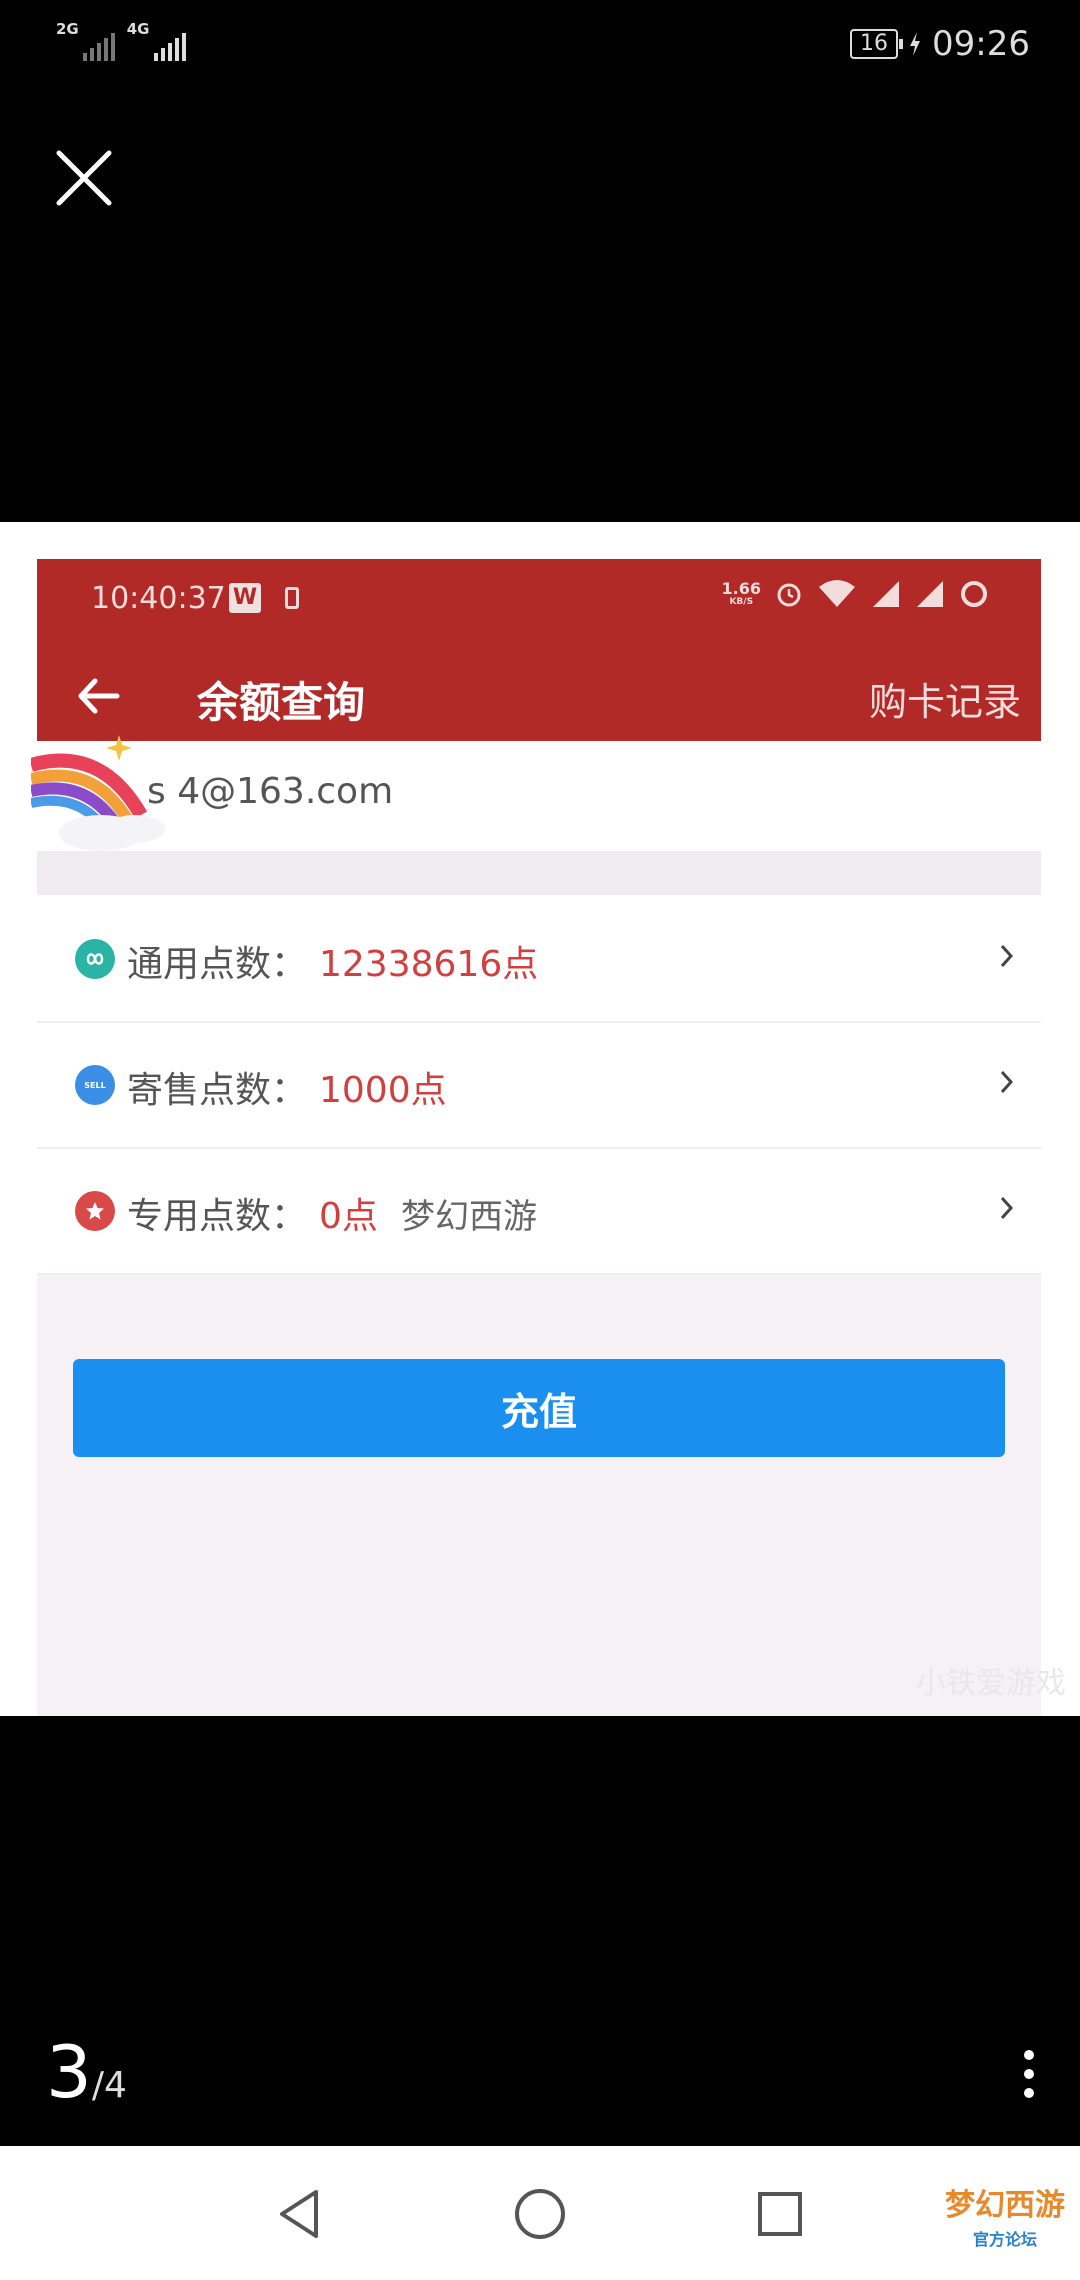  I want to click on status-bar-right: 16 09:26, so click(940, 44).